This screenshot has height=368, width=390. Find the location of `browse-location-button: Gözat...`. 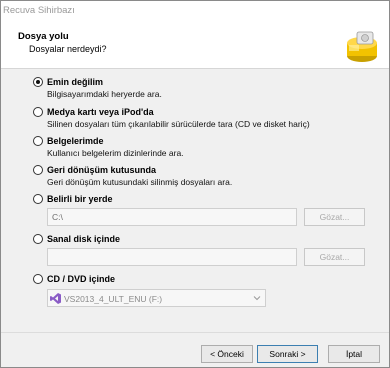

browse-location-button: Gözat... is located at coordinates (334, 217).